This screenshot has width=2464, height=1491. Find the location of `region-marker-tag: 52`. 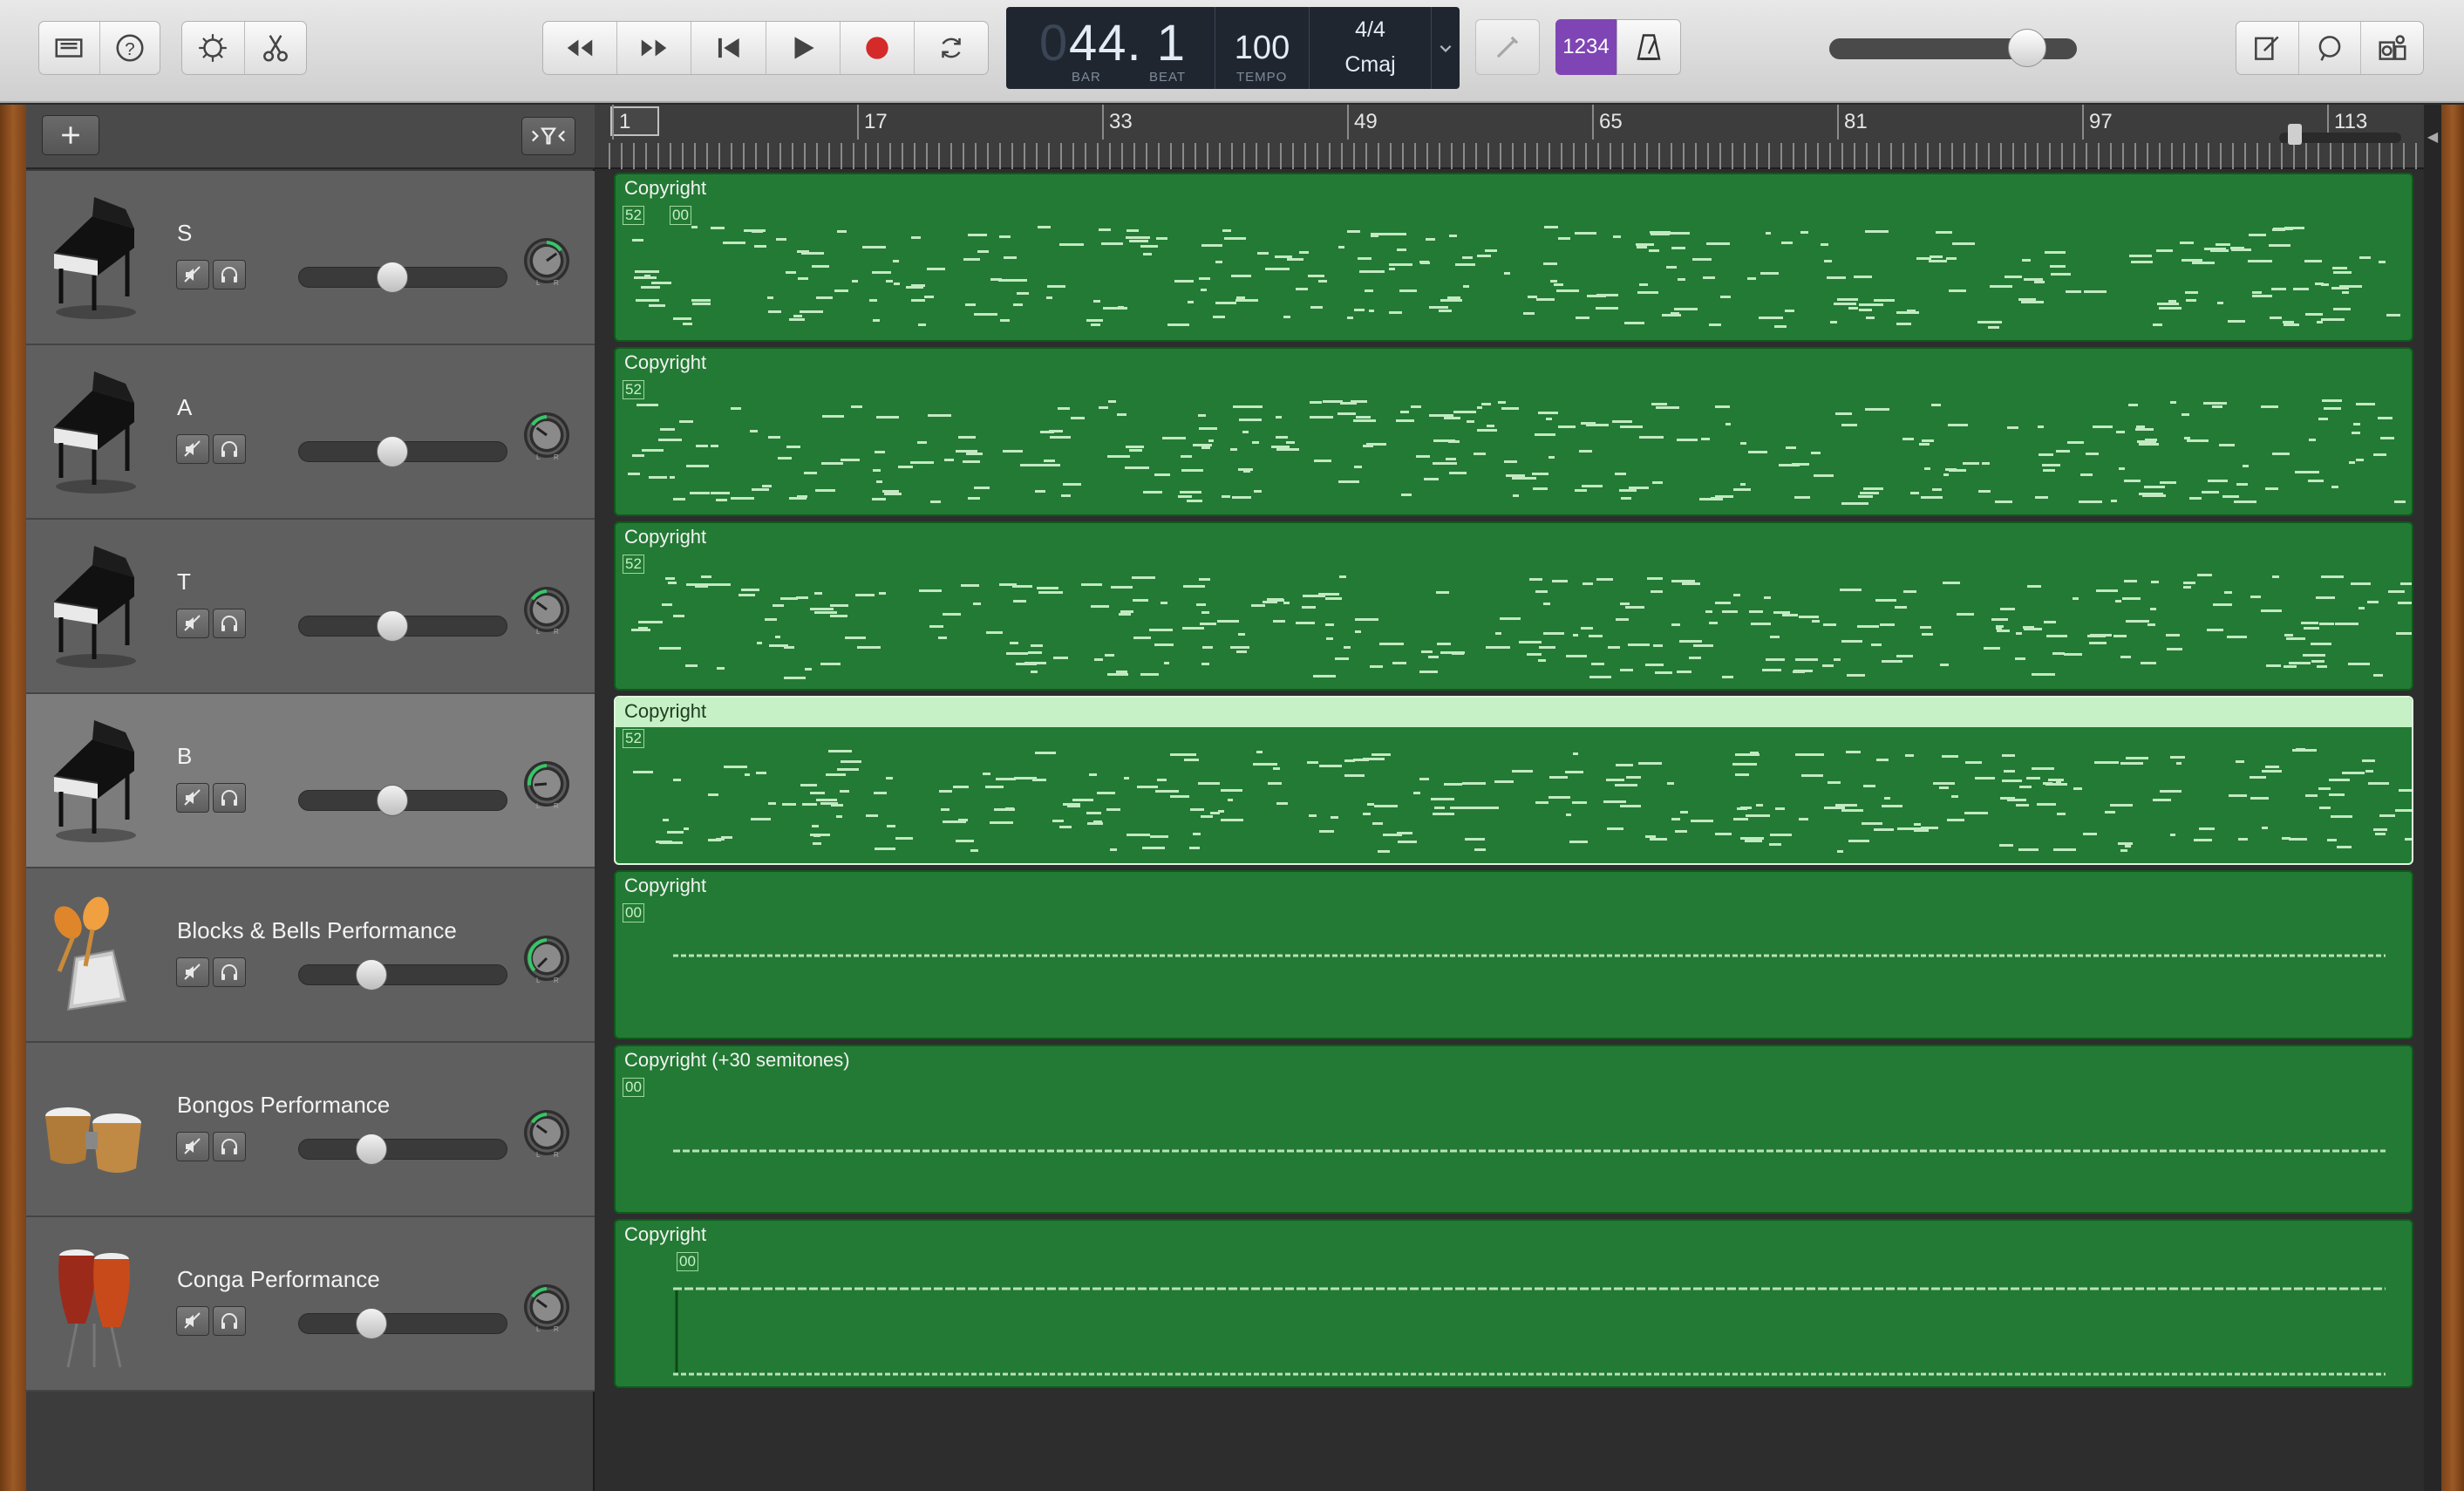

region-marker-tag: 52 is located at coordinates (633, 564).